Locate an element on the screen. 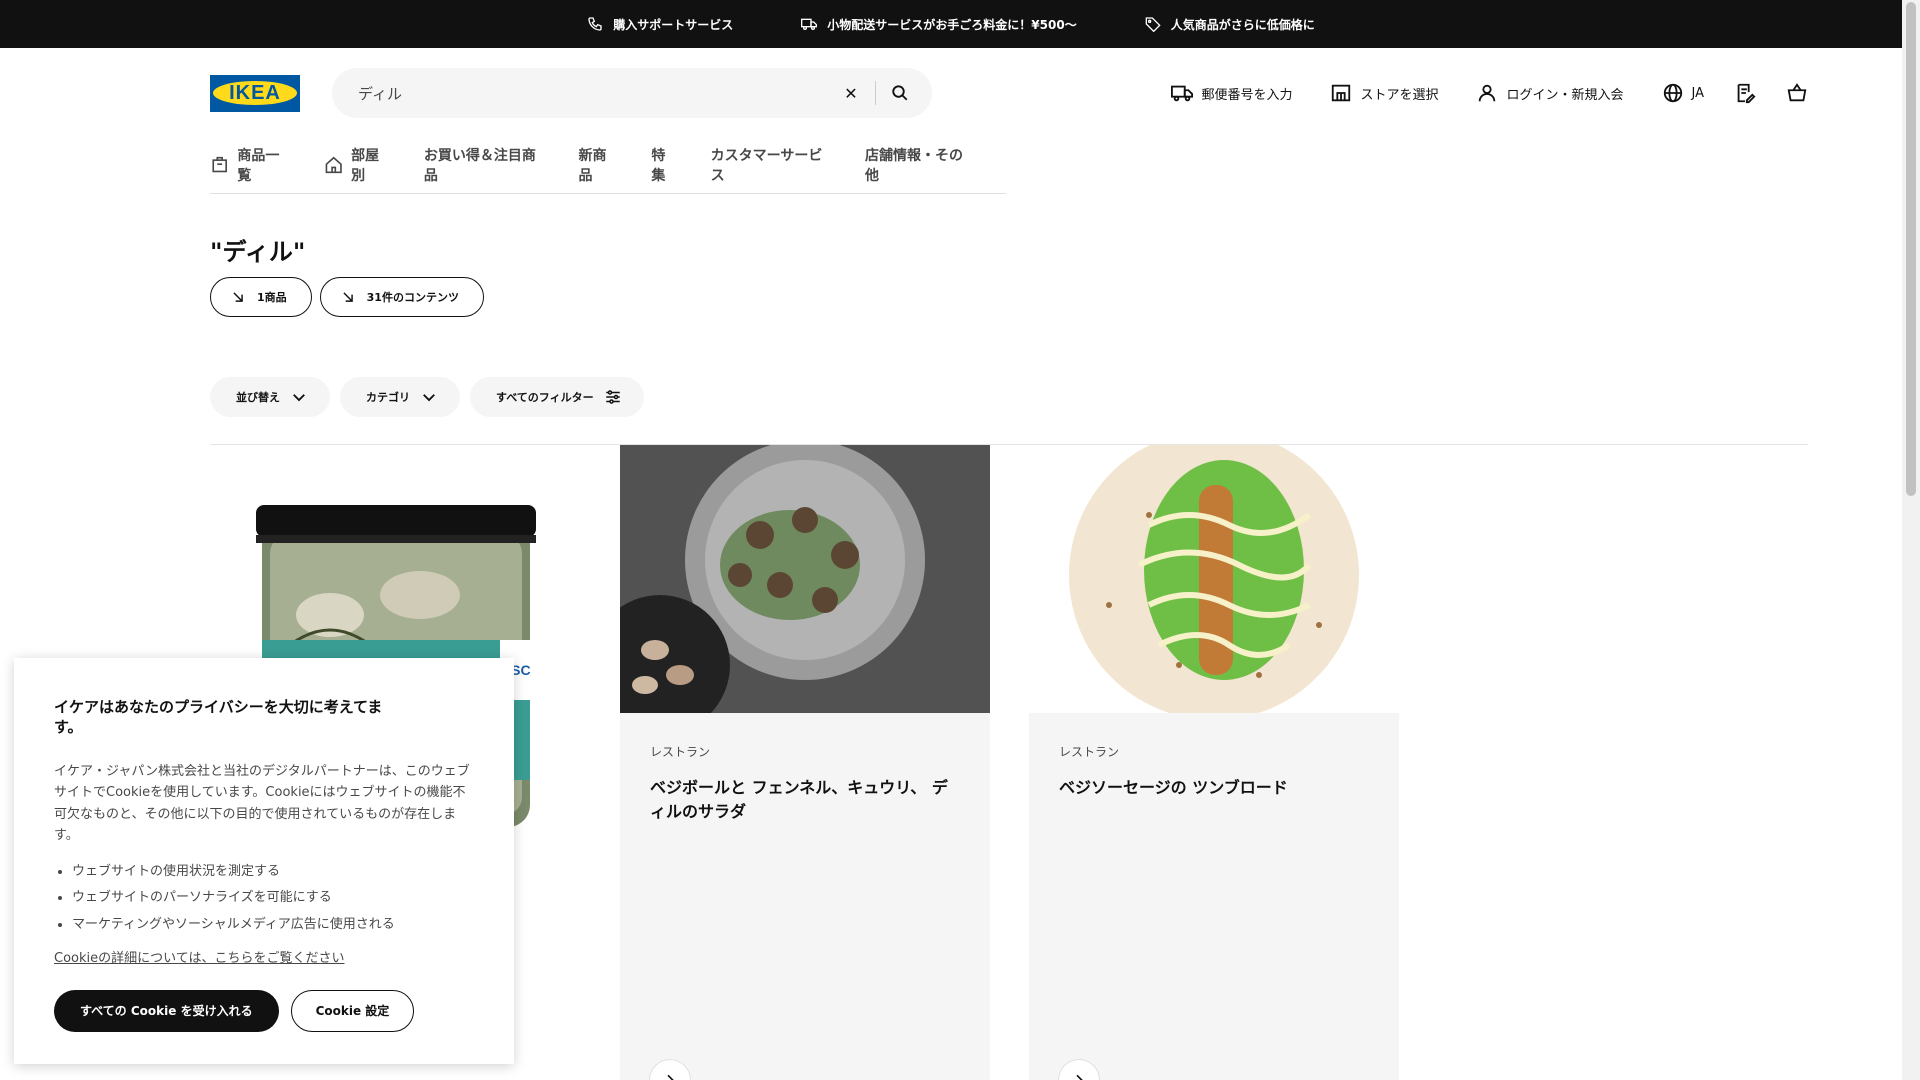  recipe-title: ベジソーセージの ツンブロード is located at coordinates (1173, 787).